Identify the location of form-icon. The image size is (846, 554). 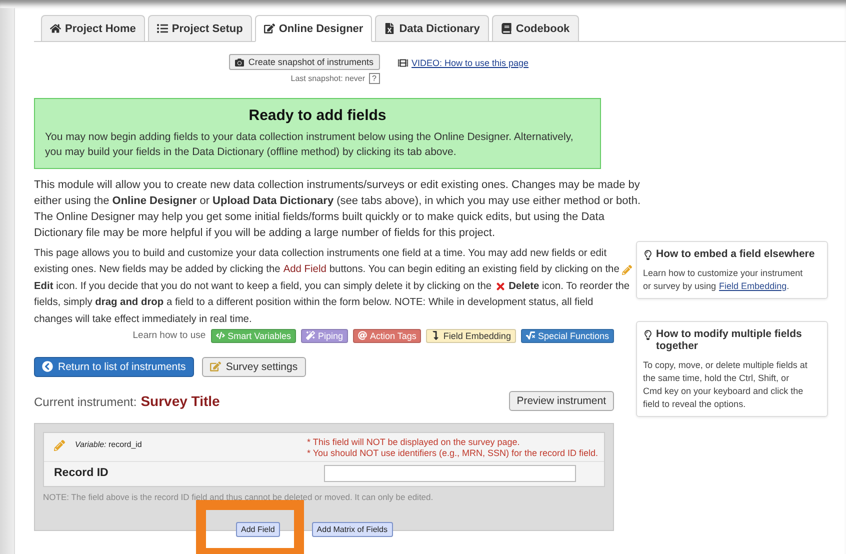
(215, 366).